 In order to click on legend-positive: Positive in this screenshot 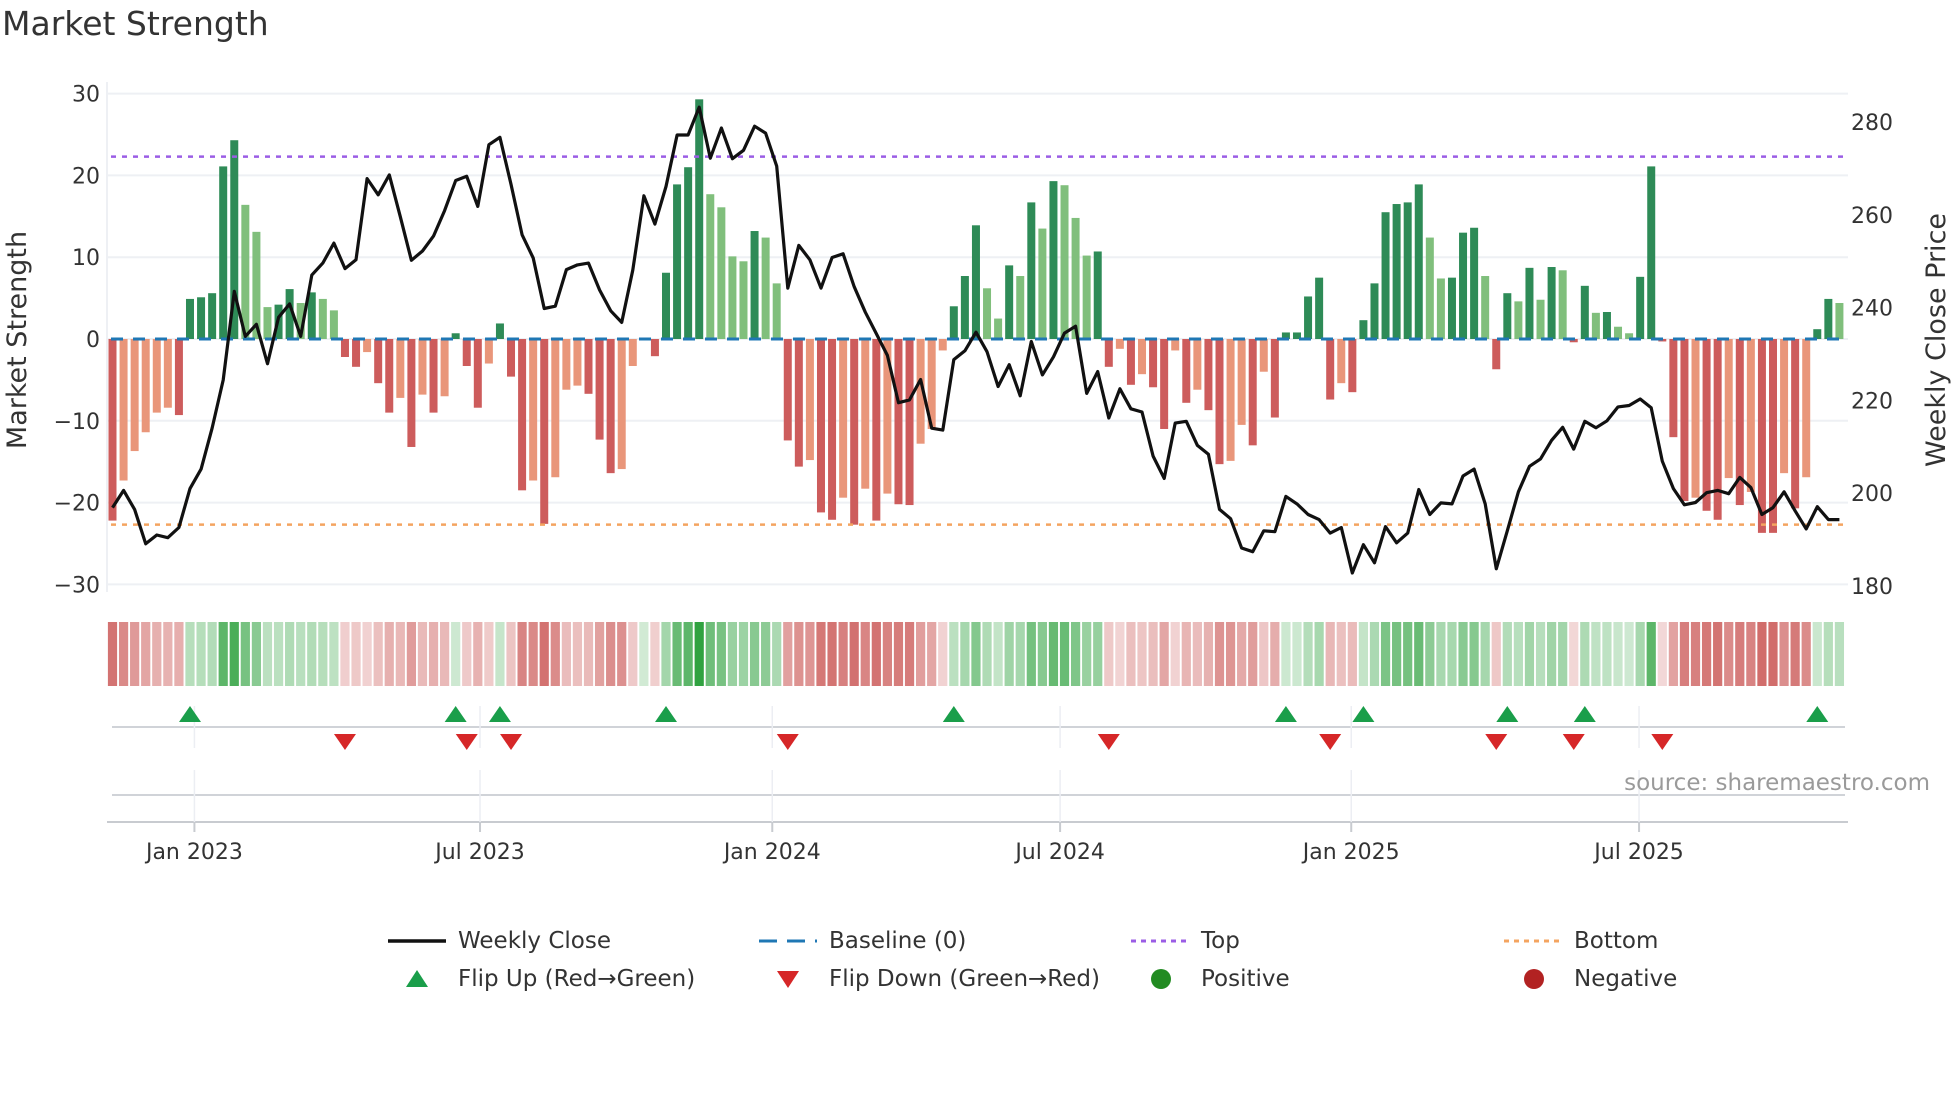, I will do `click(1210, 979)`.